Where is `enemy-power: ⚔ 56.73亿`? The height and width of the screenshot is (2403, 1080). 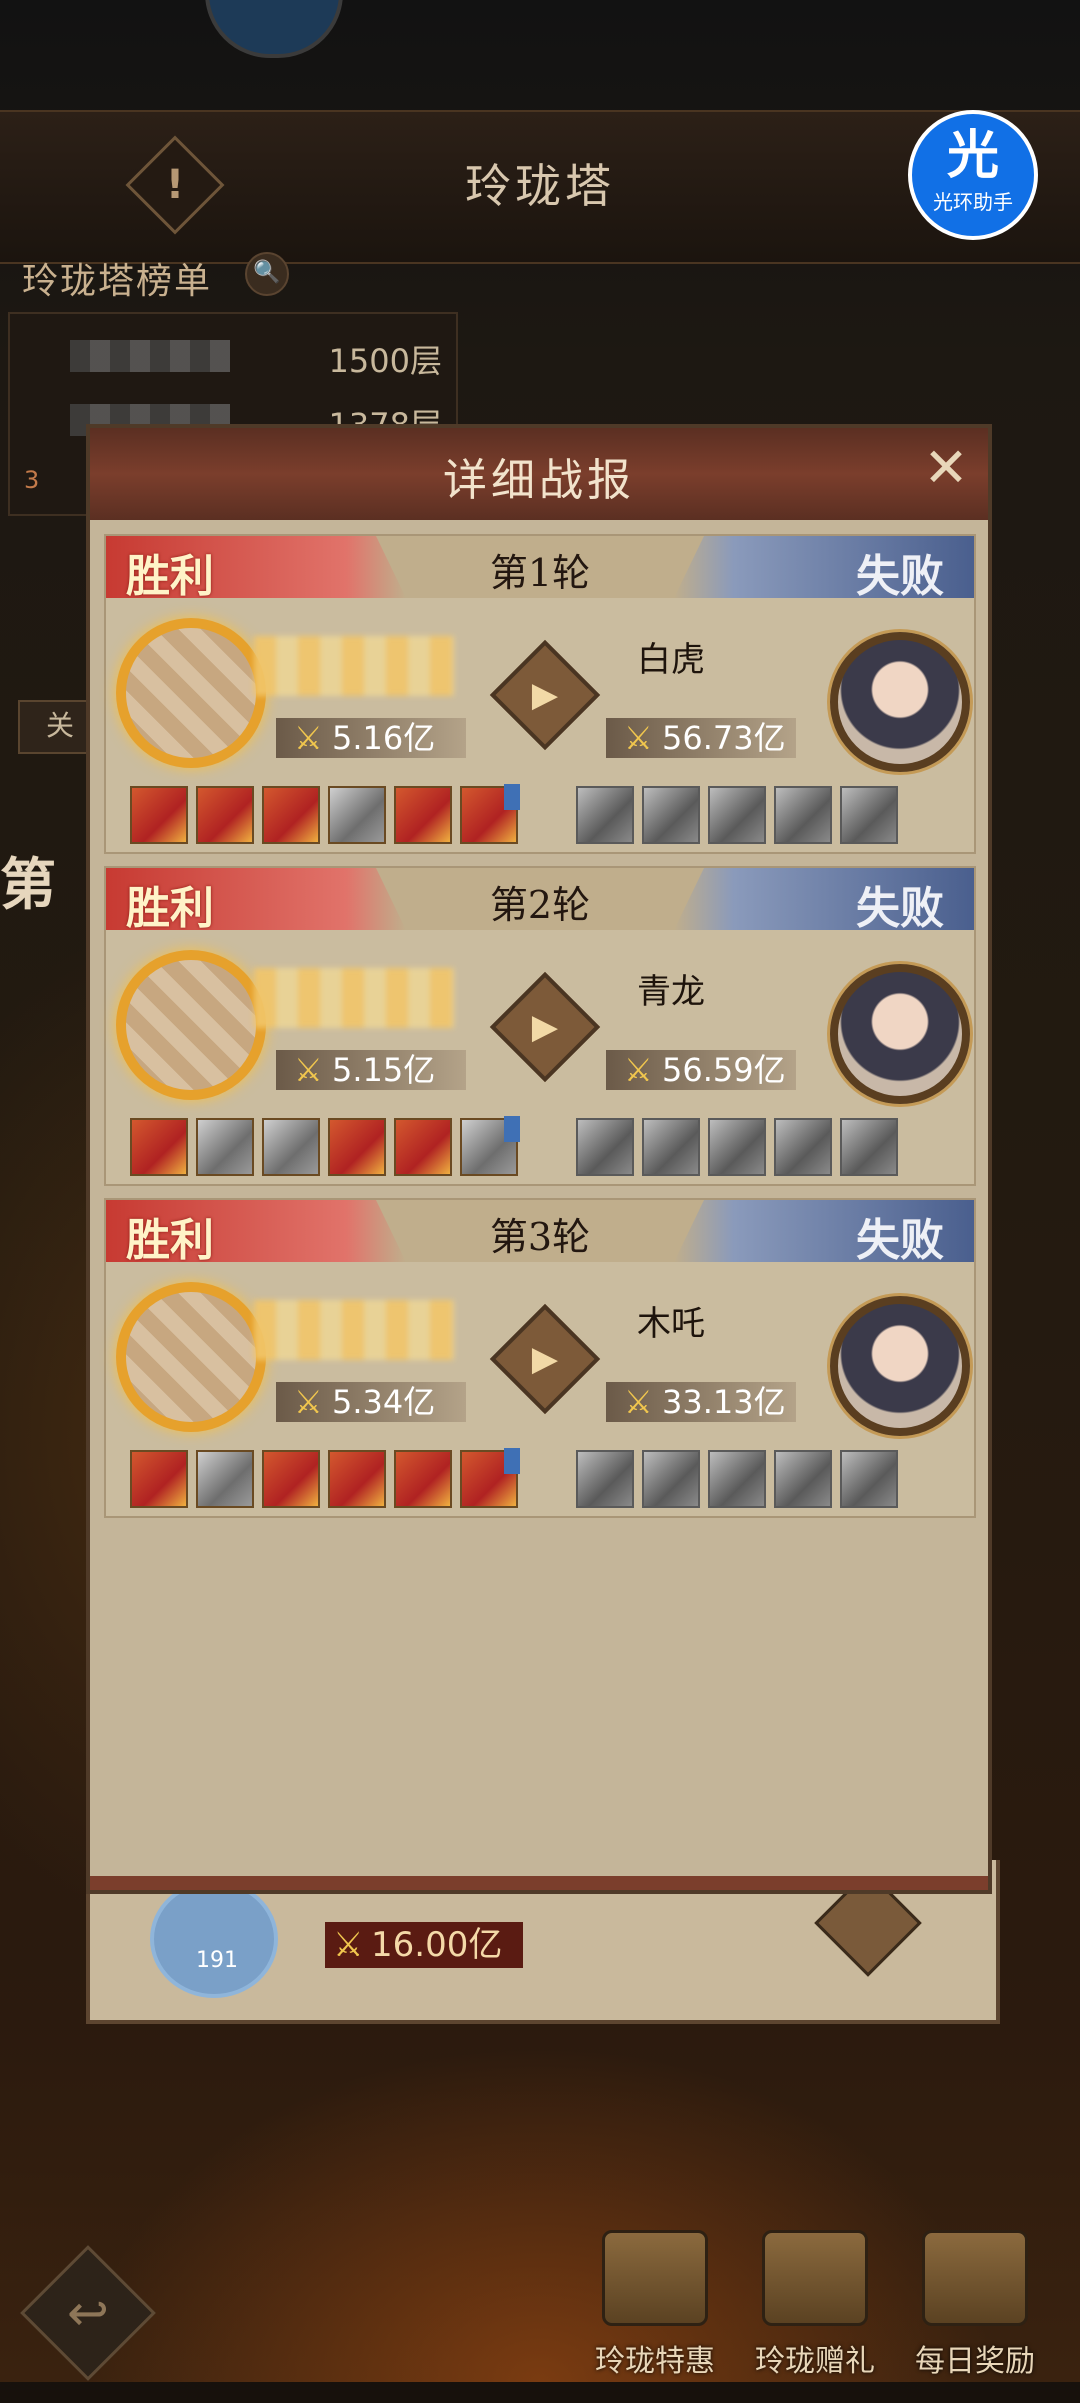 enemy-power: ⚔ 56.73亿 is located at coordinates (701, 738).